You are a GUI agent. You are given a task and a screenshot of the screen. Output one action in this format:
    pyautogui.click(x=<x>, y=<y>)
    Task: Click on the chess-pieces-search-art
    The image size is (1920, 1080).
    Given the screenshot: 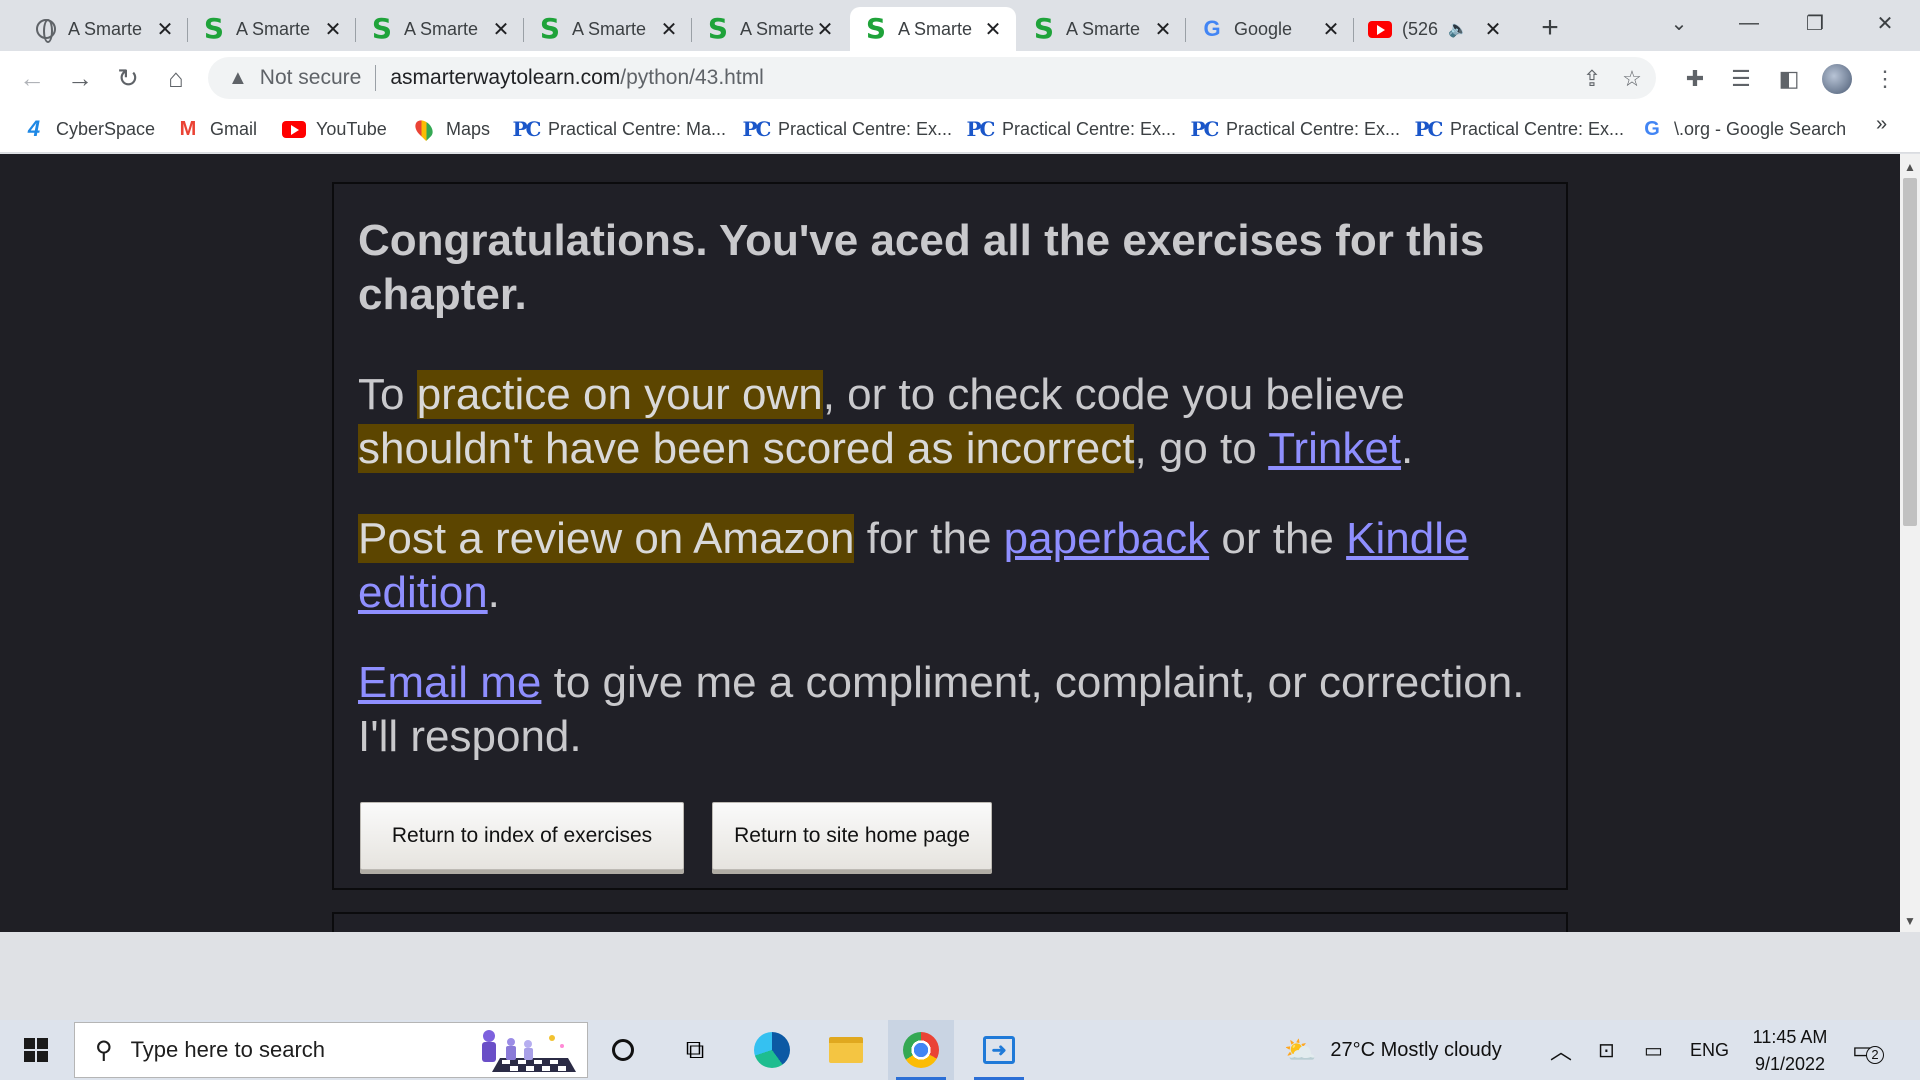 What is the action you would take?
    pyautogui.click(x=529, y=1051)
    